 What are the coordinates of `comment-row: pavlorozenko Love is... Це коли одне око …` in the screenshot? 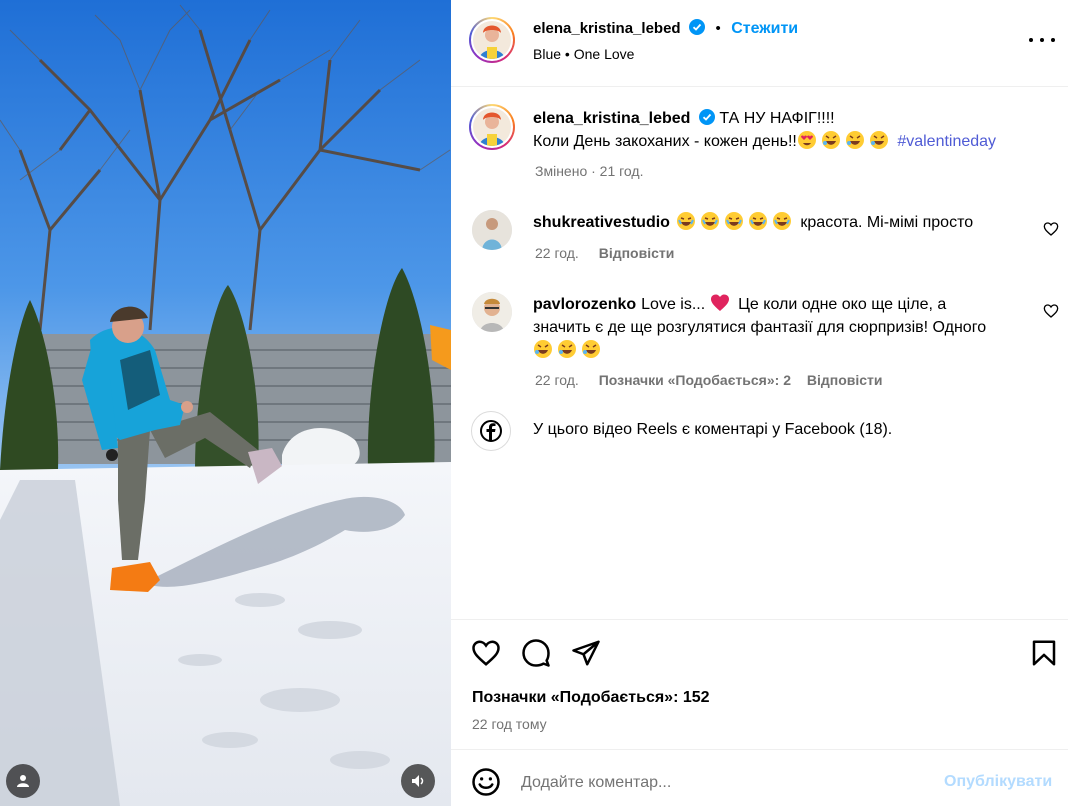 It's located at (739, 304).